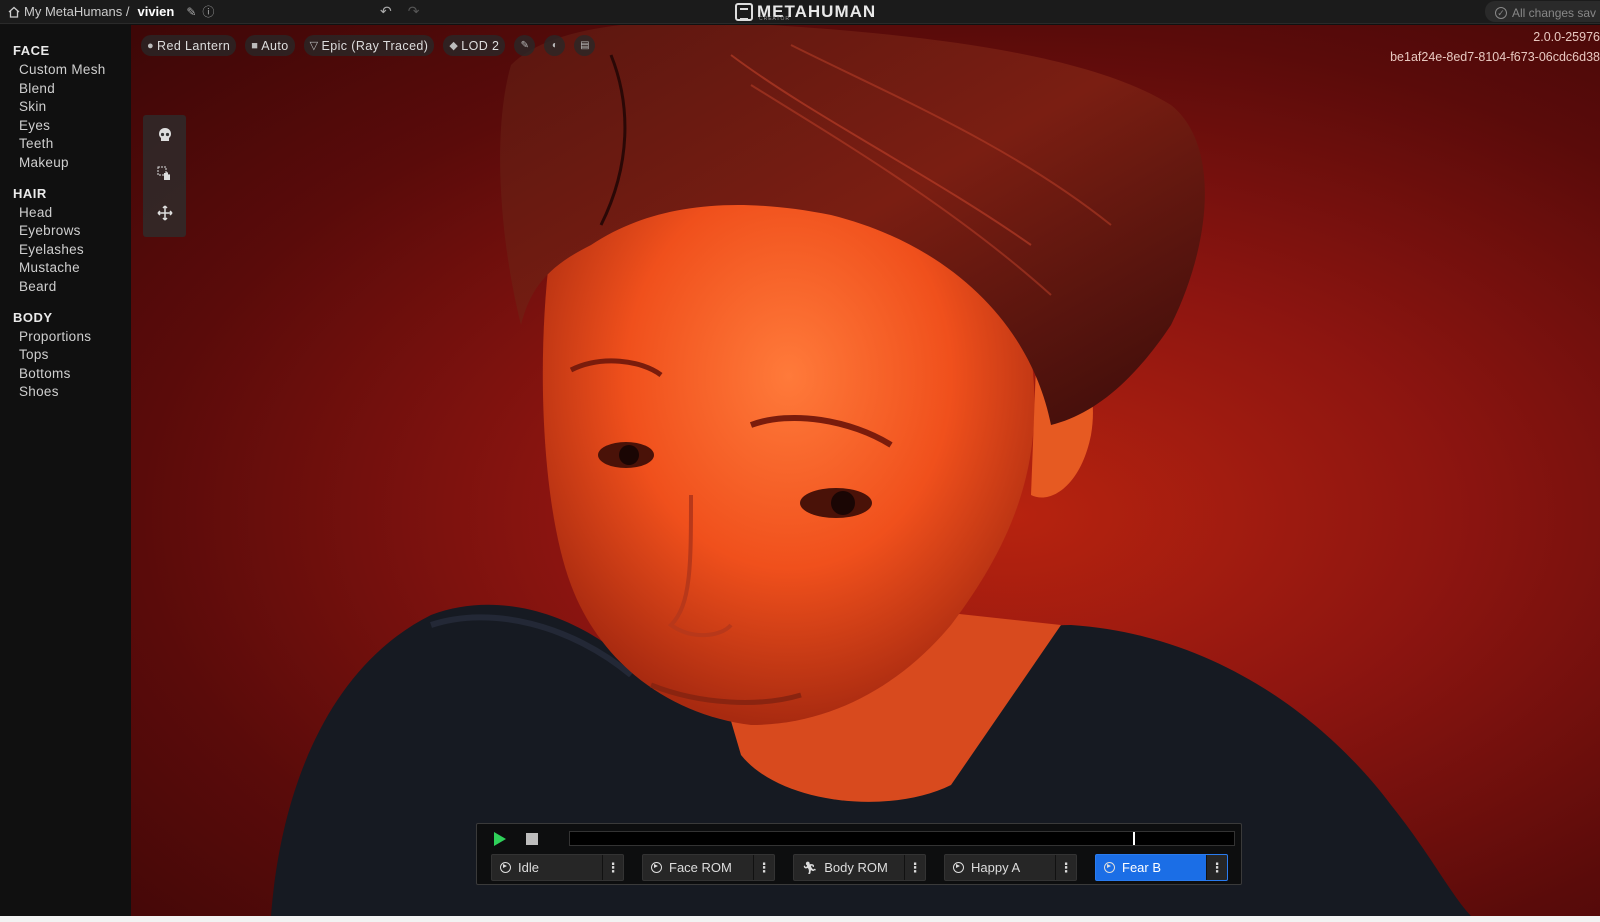  What do you see at coordinates (65, 337) in the screenshot?
I see `sidebar-item-proportions: Proportions` at bounding box center [65, 337].